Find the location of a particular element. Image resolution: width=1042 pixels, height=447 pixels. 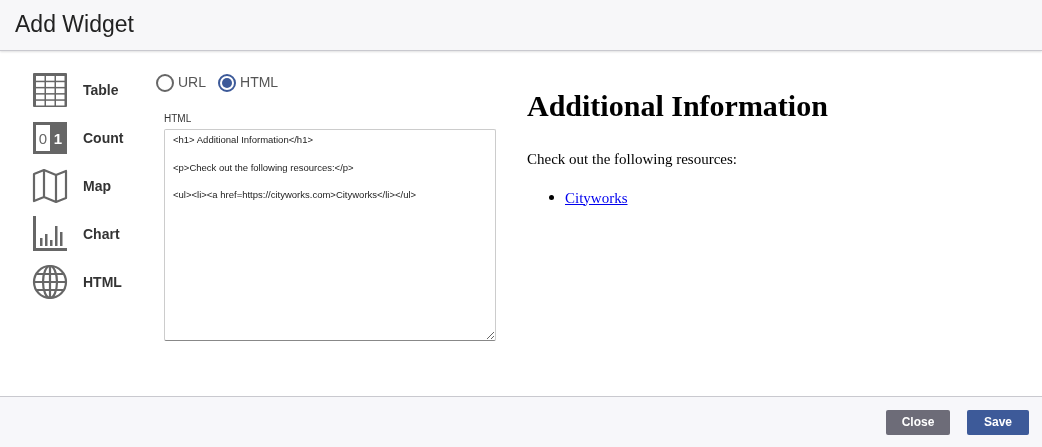

preview-link: Cityworks is located at coordinates (596, 197).